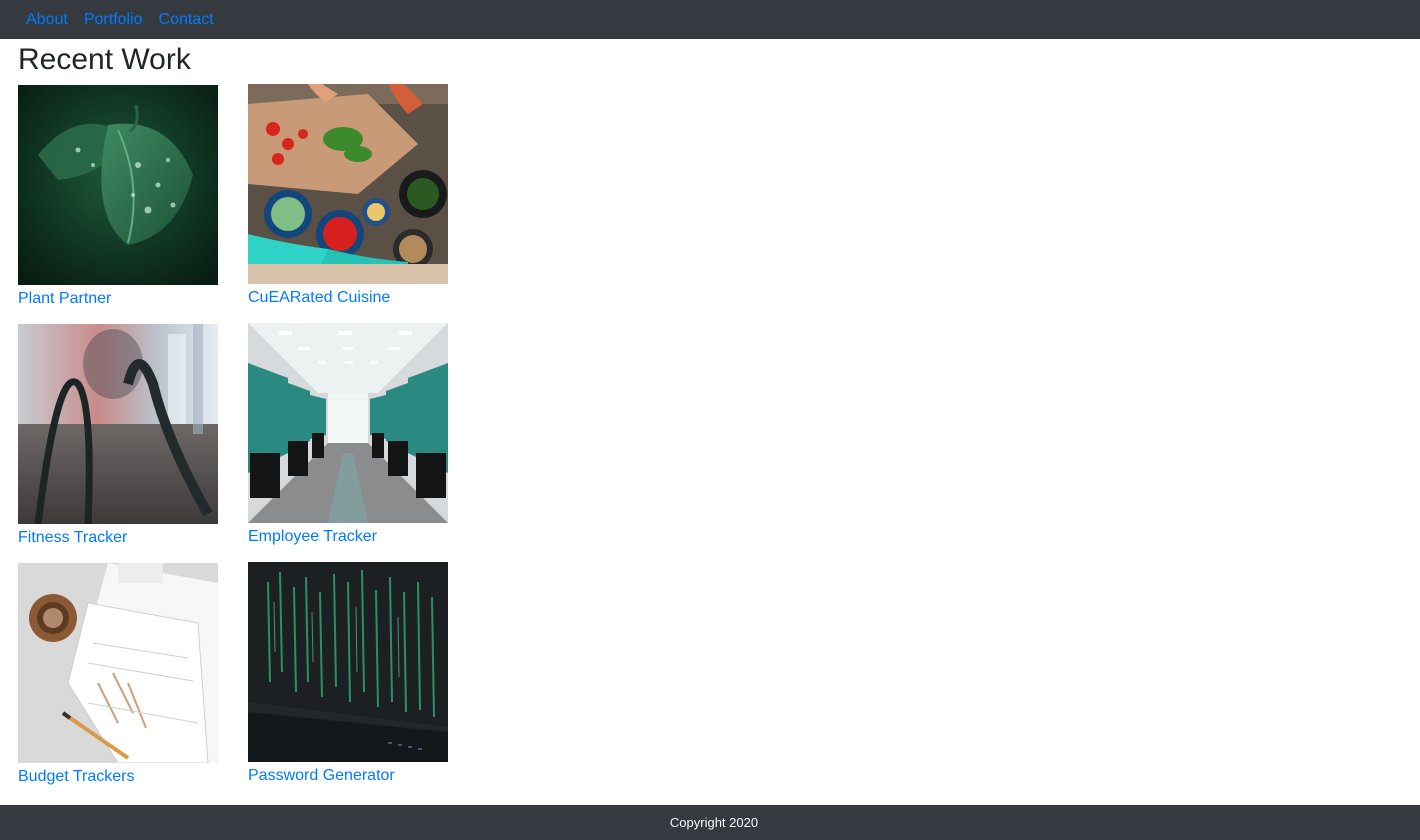  What do you see at coordinates (348, 298) in the screenshot?
I see `project-link-cuearated-cuisine: CuEARated Cuisine` at bounding box center [348, 298].